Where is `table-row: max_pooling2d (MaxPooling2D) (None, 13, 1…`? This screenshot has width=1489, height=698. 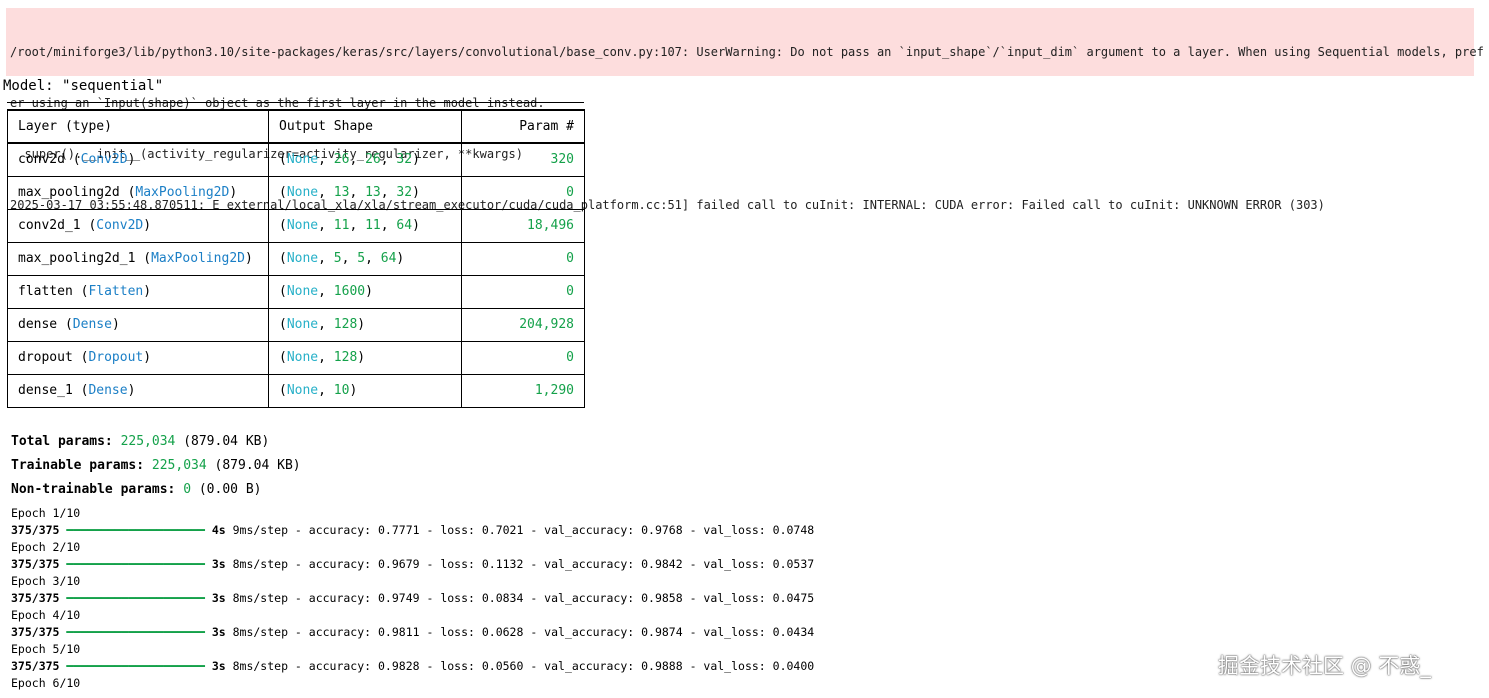 table-row: max_pooling2d (MaxPooling2D) (None, 13, 1… is located at coordinates (296, 192).